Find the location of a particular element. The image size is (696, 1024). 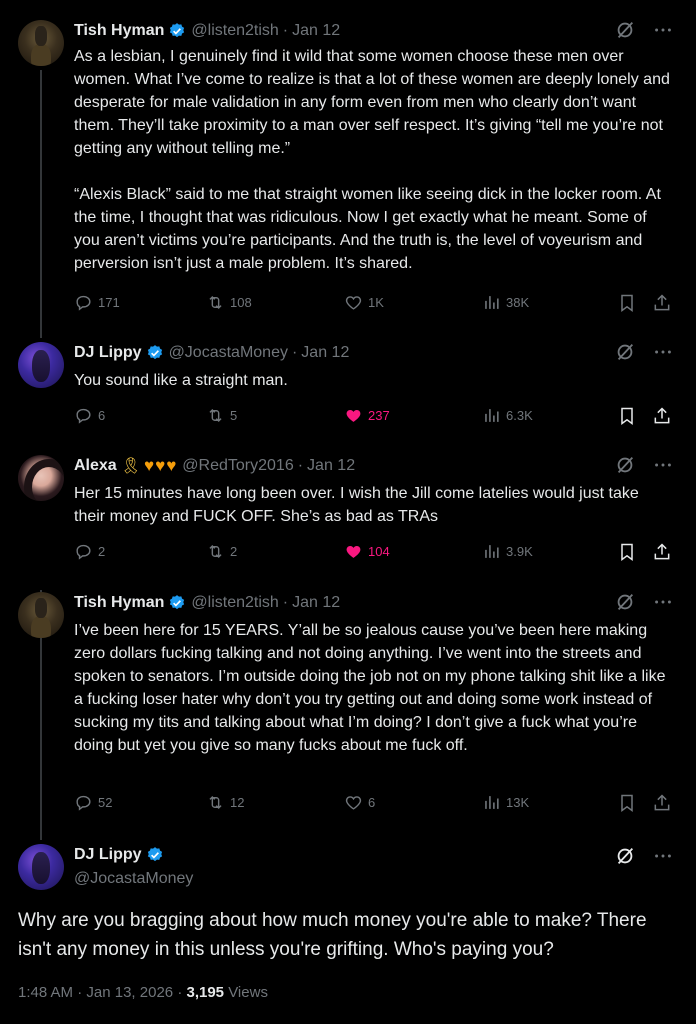

reply-button: 6 is located at coordinates (89, 415).